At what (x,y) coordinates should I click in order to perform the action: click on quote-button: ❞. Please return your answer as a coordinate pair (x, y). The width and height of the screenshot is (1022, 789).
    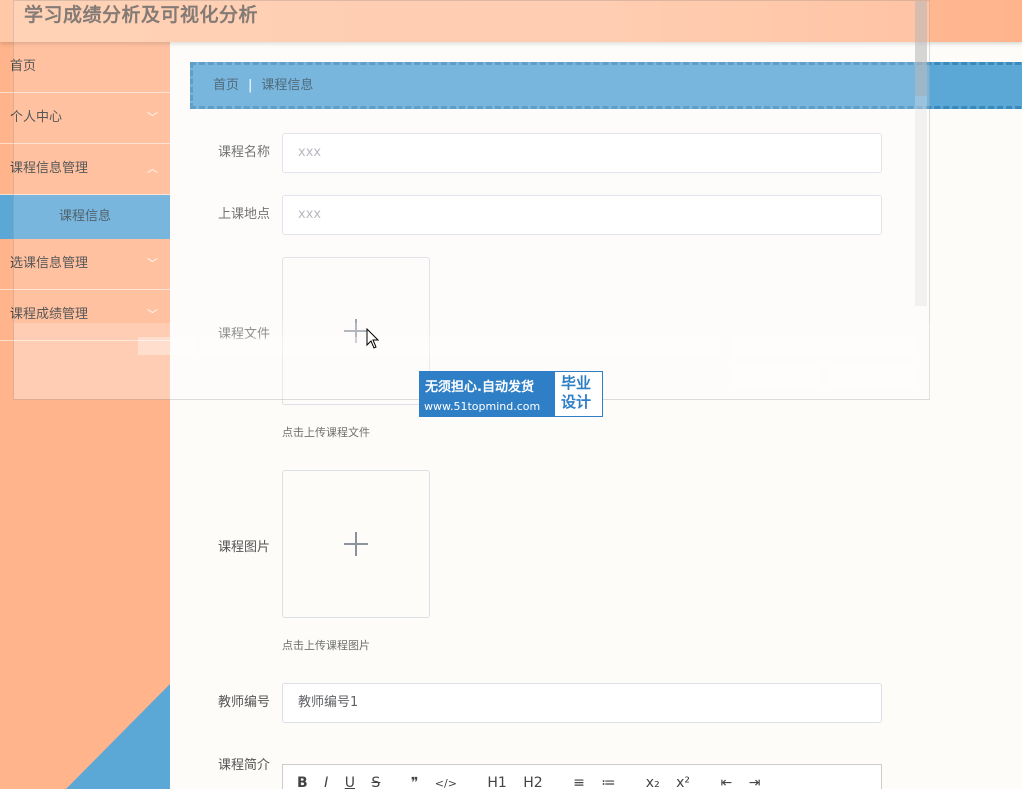
    Looking at the image, I should click on (415, 782).